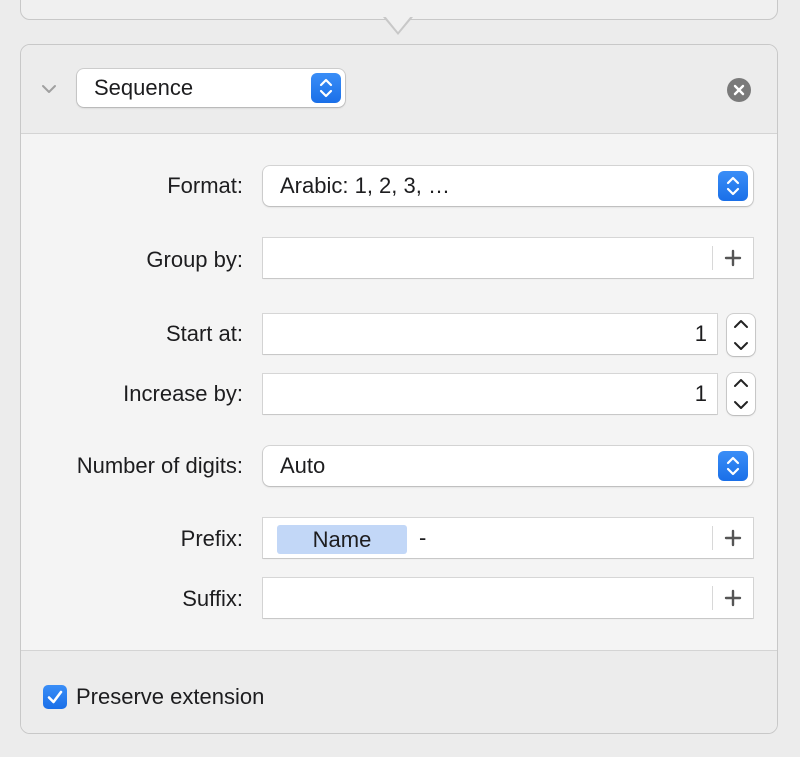 The image size is (800, 757). Describe the element at coordinates (700, 393) in the screenshot. I see `increase-by-value: 1` at that location.